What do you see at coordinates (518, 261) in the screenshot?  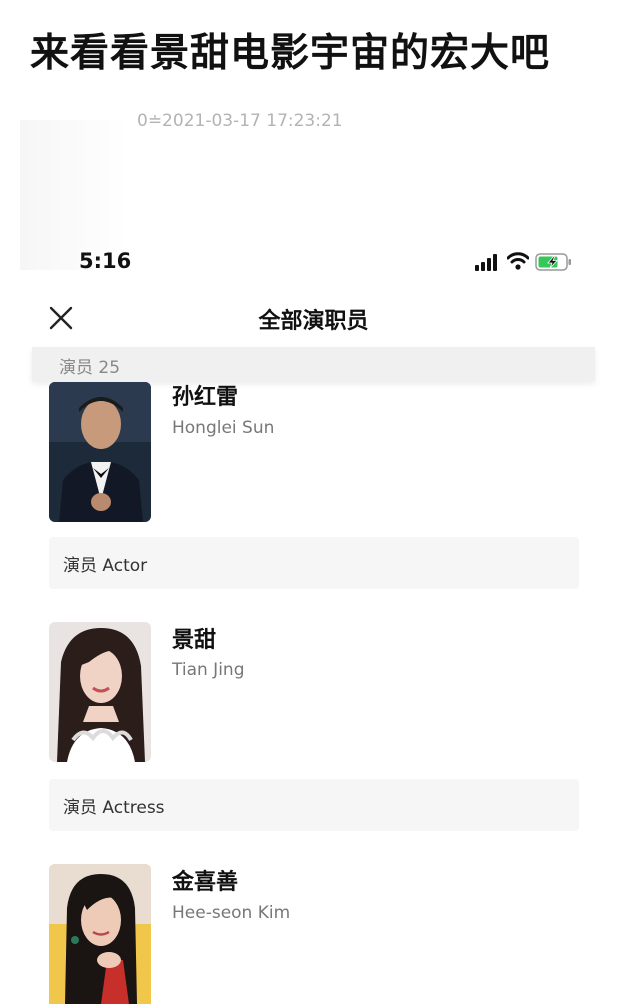 I see `wifi-icon` at bounding box center [518, 261].